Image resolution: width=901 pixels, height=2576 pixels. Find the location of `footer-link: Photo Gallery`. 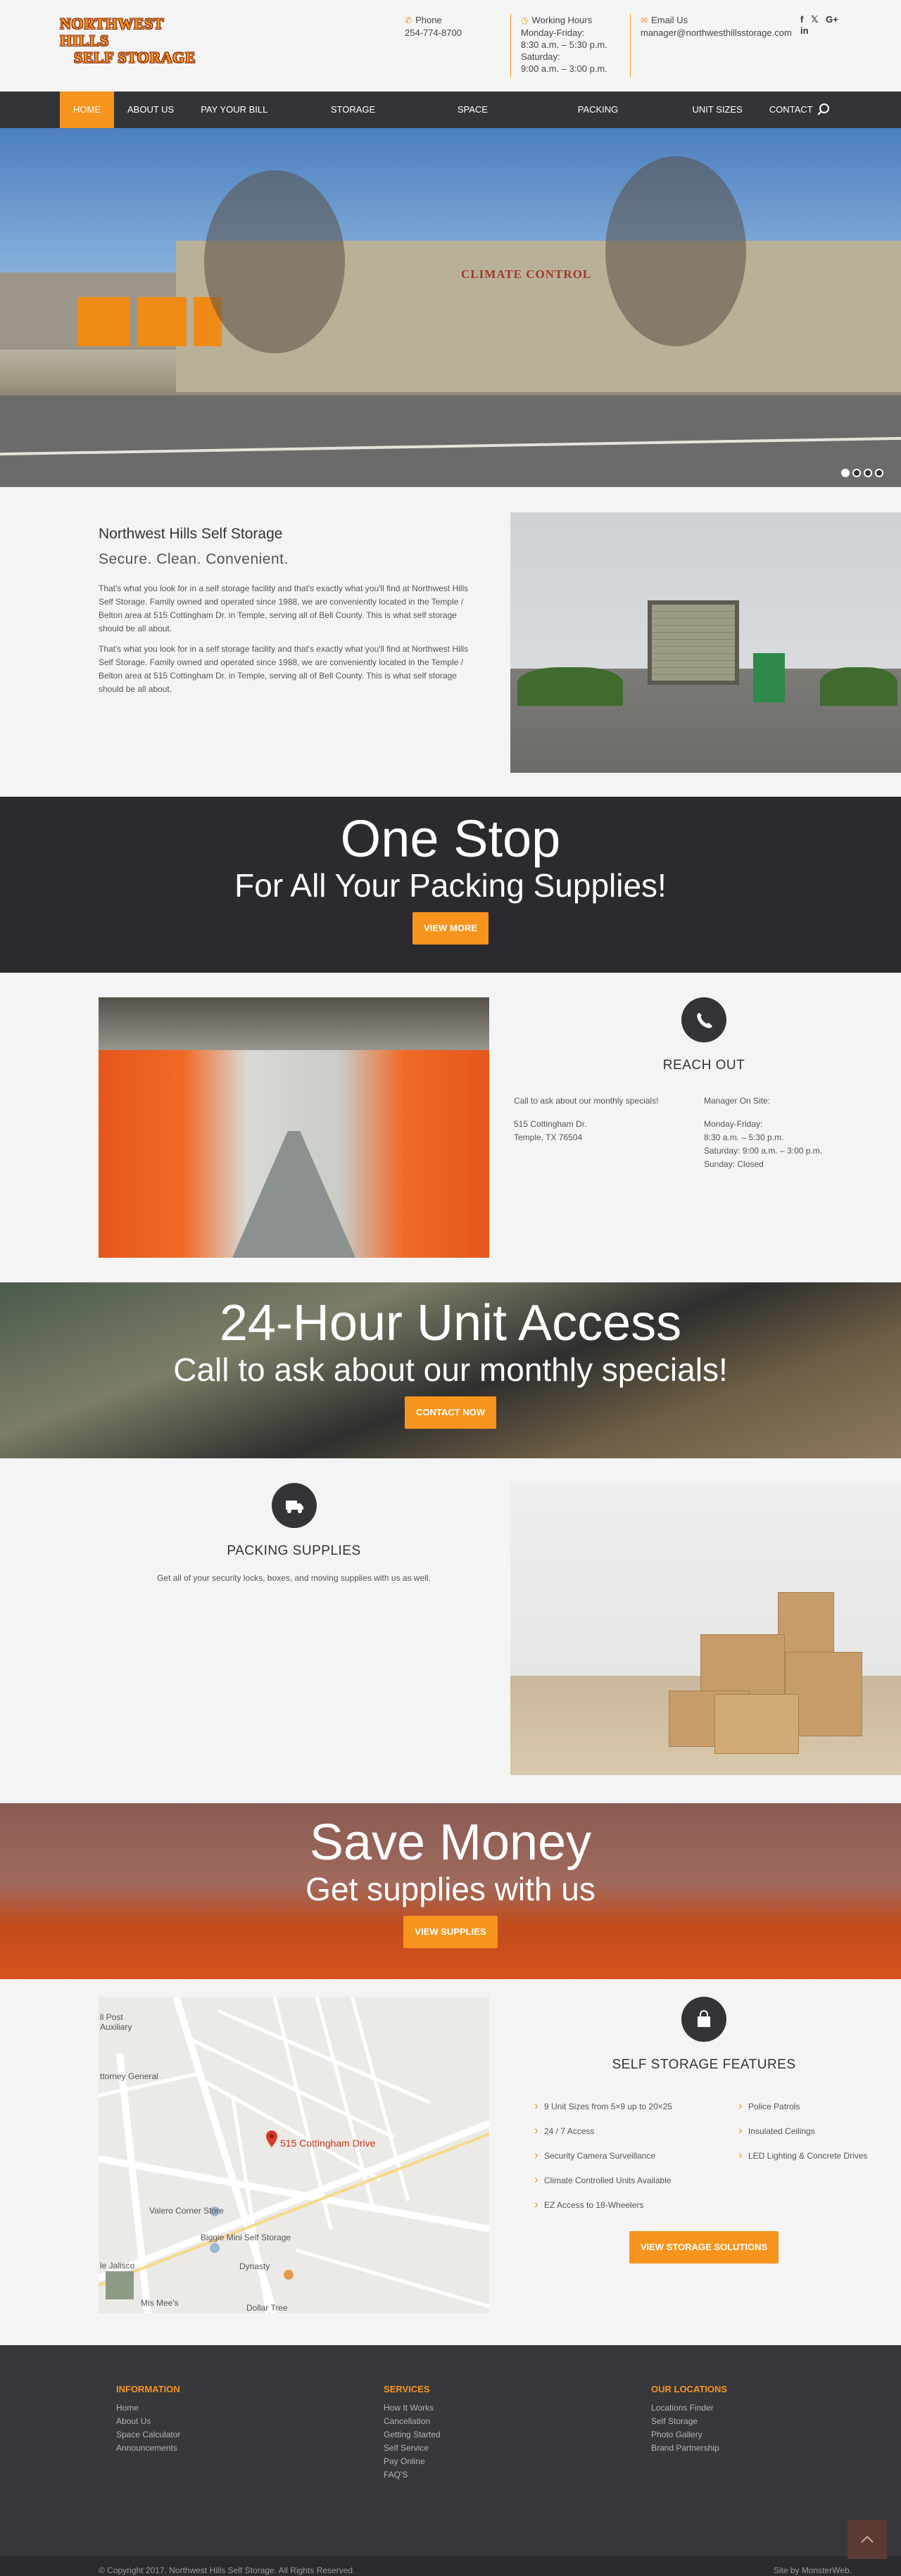

footer-link: Photo Gallery is located at coordinates (767, 2435).